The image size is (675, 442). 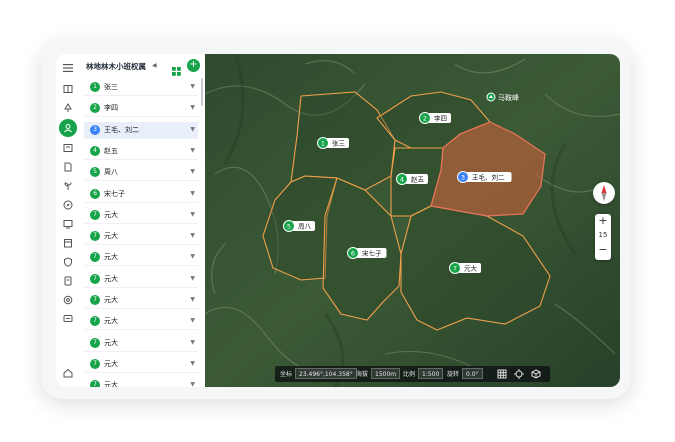 I want to click on parcel-name: 张三, so click(x=339, y=143).